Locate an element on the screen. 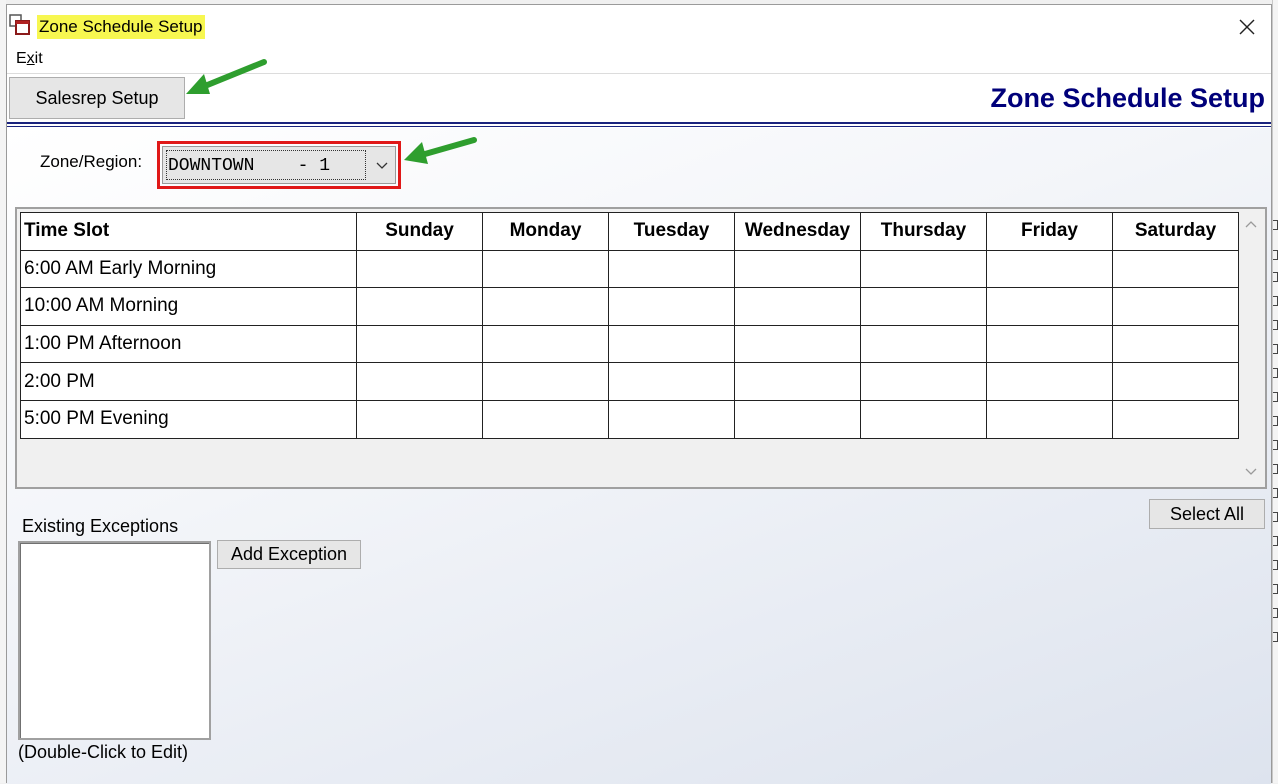 The width and height of the screenshot is (1278, 784). column-header-time-slot: Time Slot is located at coordinates (188, 231).